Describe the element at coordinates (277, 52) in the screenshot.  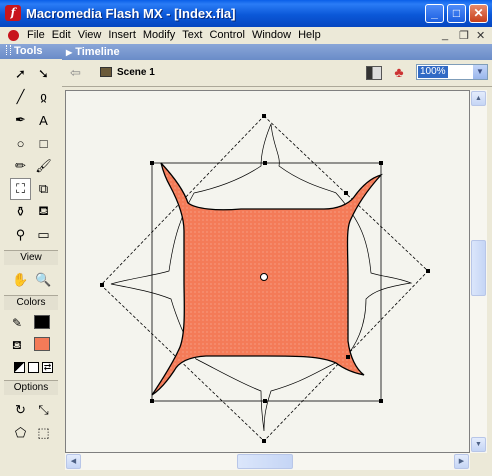
I see `timeline-header: ▶ Timeline` at that location.